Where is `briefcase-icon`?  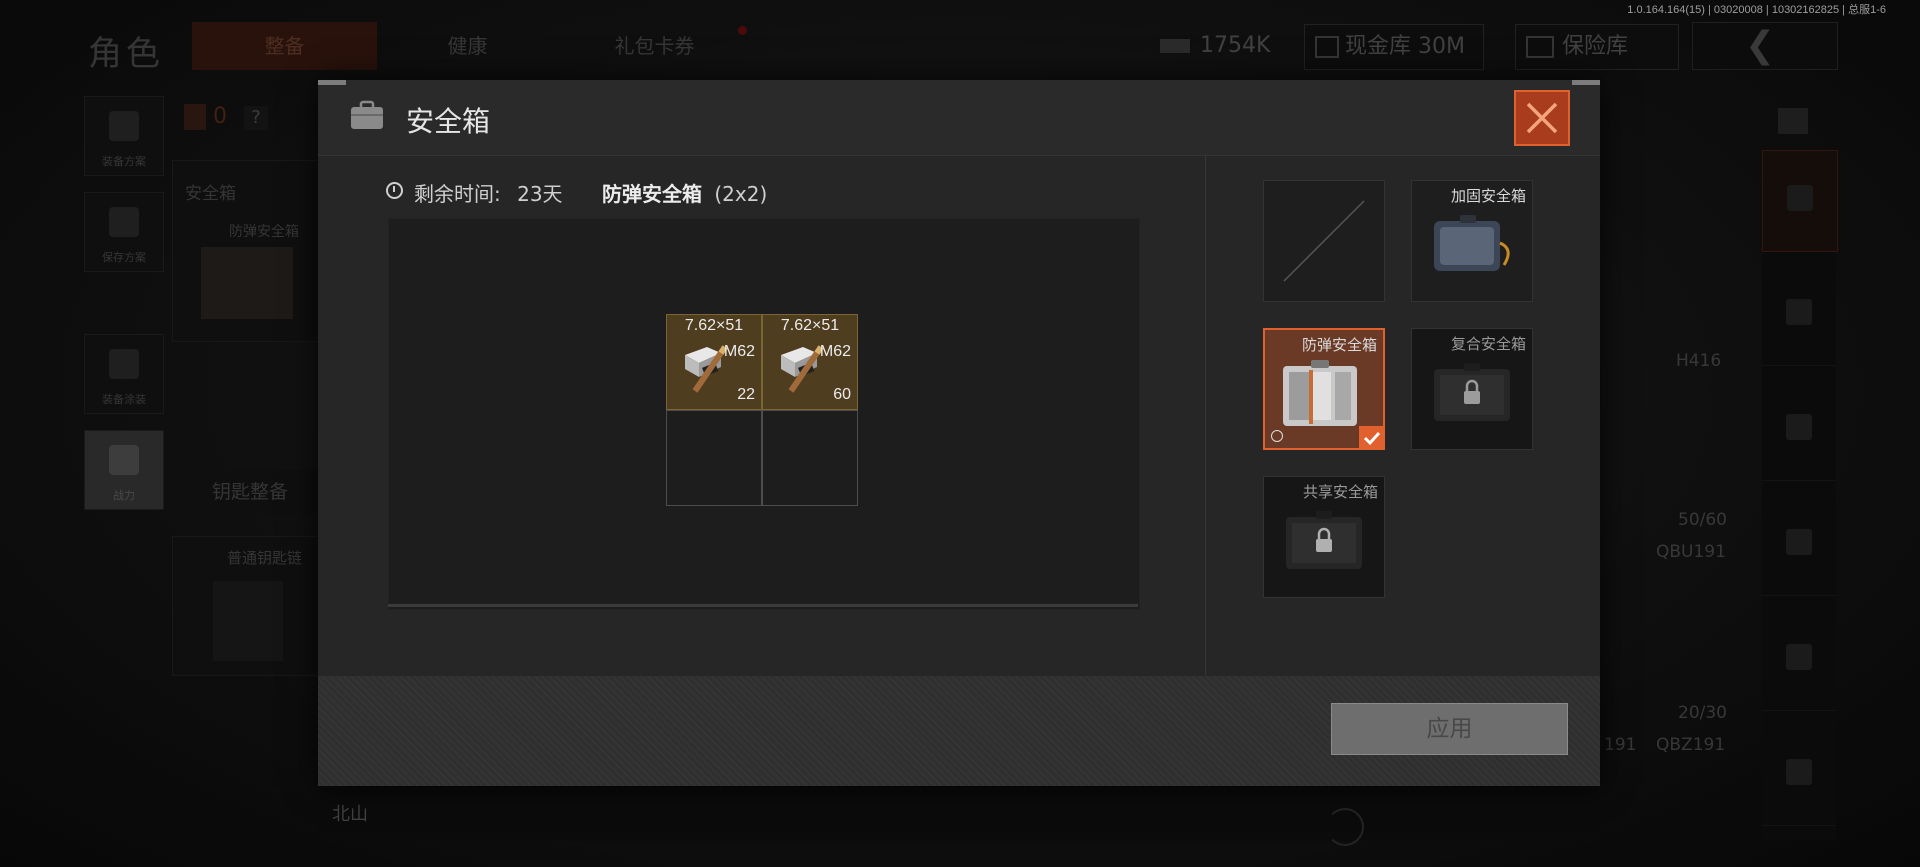
briefcase-icon is located at coordinates (367, 114).